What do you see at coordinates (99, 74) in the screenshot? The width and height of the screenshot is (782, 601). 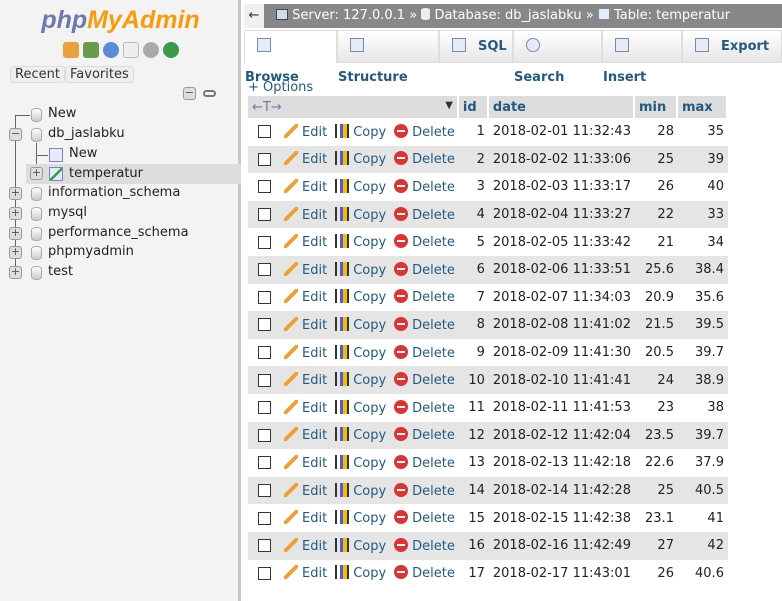 I see `favorites-button: Favorites` at bounding box center [99, 74].